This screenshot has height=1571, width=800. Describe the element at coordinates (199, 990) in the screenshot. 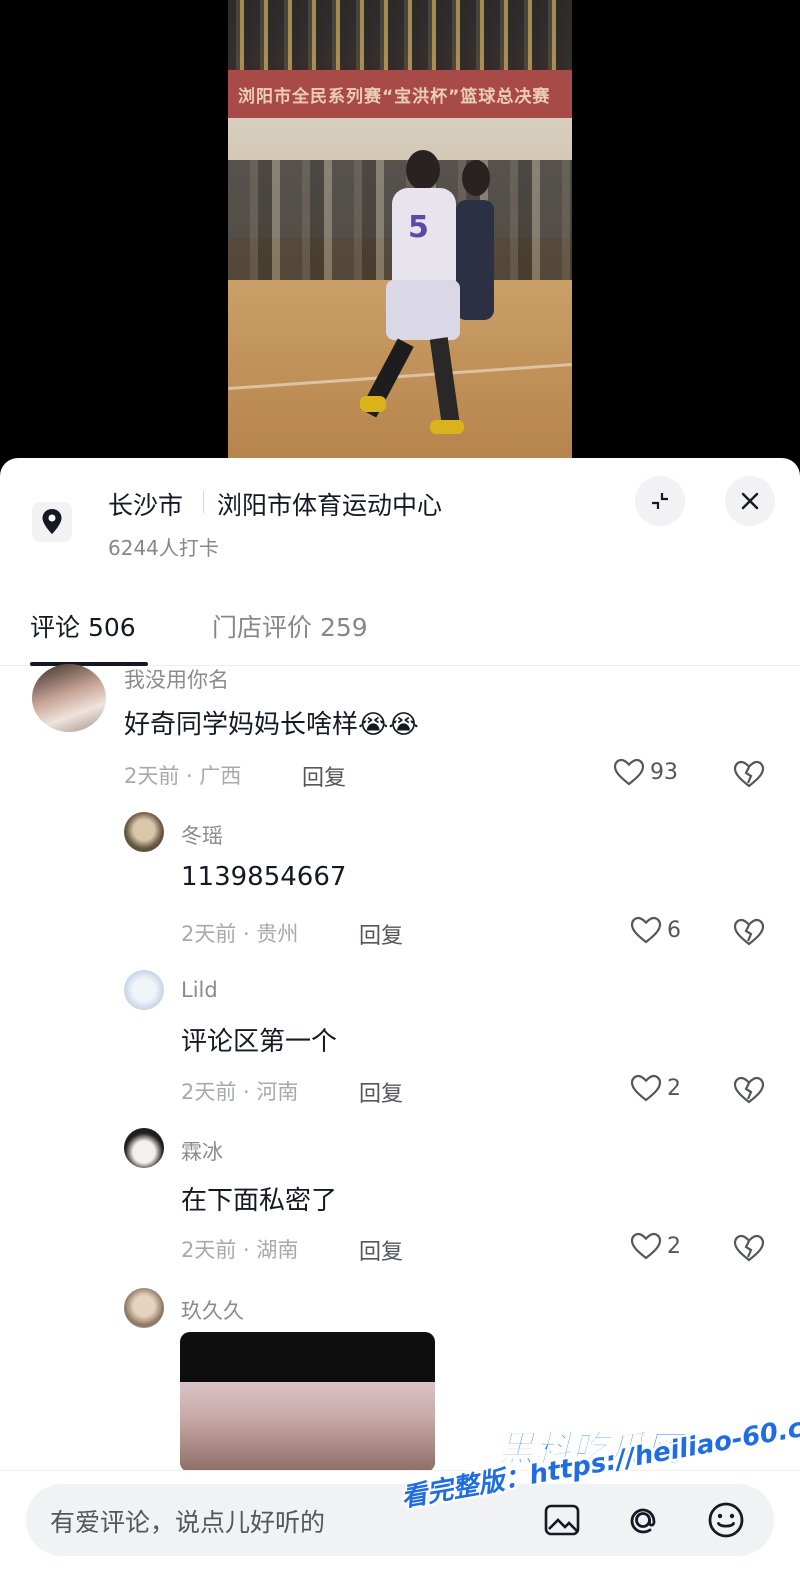

I see `comment-username: Lild` at that location.